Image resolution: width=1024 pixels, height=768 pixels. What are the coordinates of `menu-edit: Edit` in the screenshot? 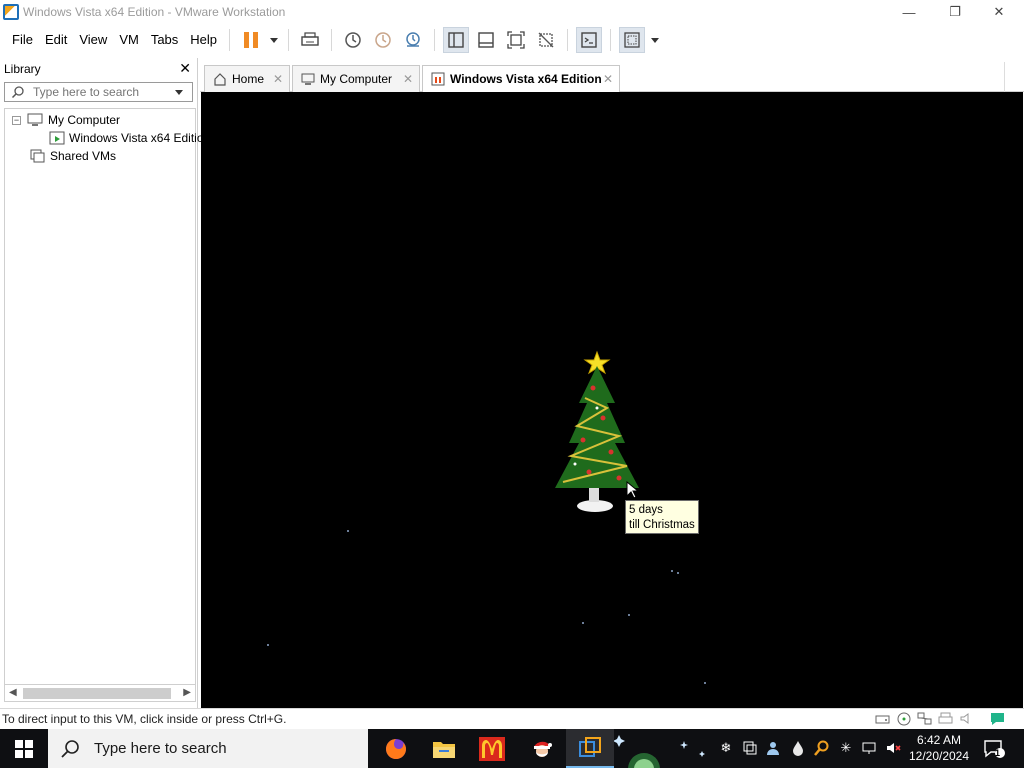 It's located at (56, 40).